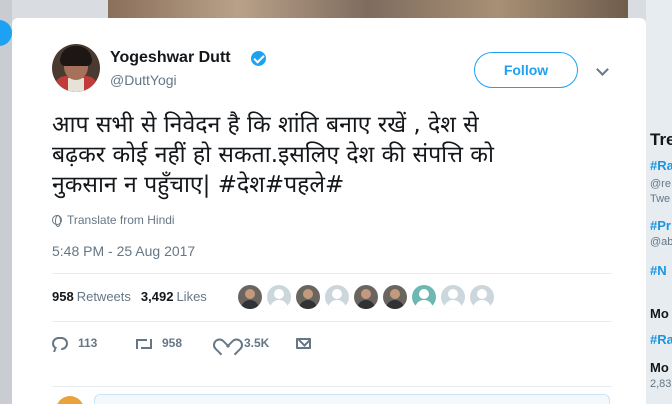  Describe the element at coordinates (170, 58) in the screenshot. I see `author-name: Yogeshwar Dutt` at that location.